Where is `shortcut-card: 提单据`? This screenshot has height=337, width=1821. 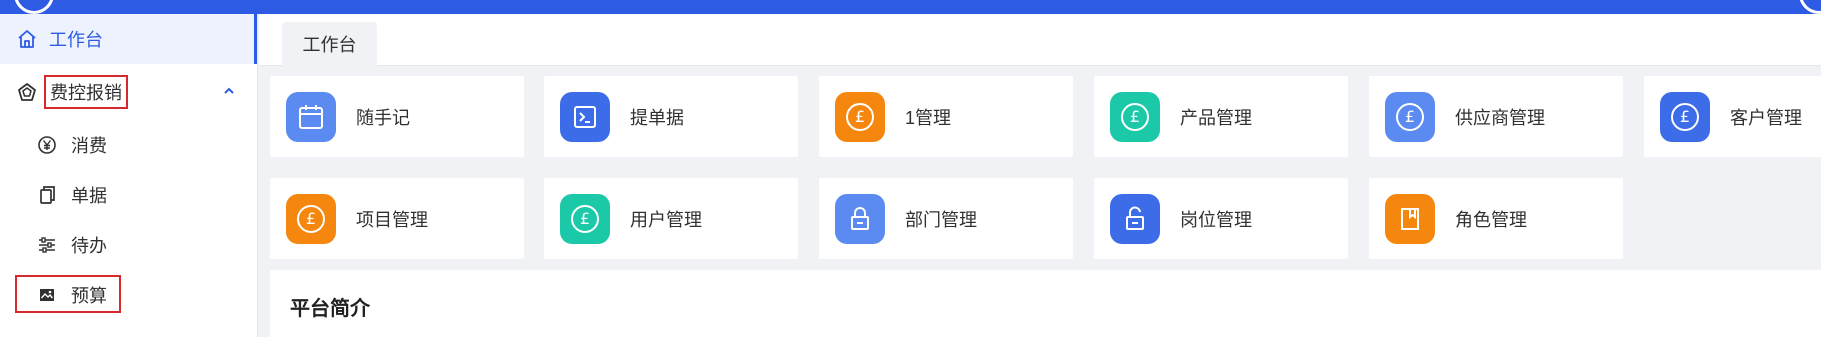 shortcut-card: 提单据 is located at coordinates (671, 116).